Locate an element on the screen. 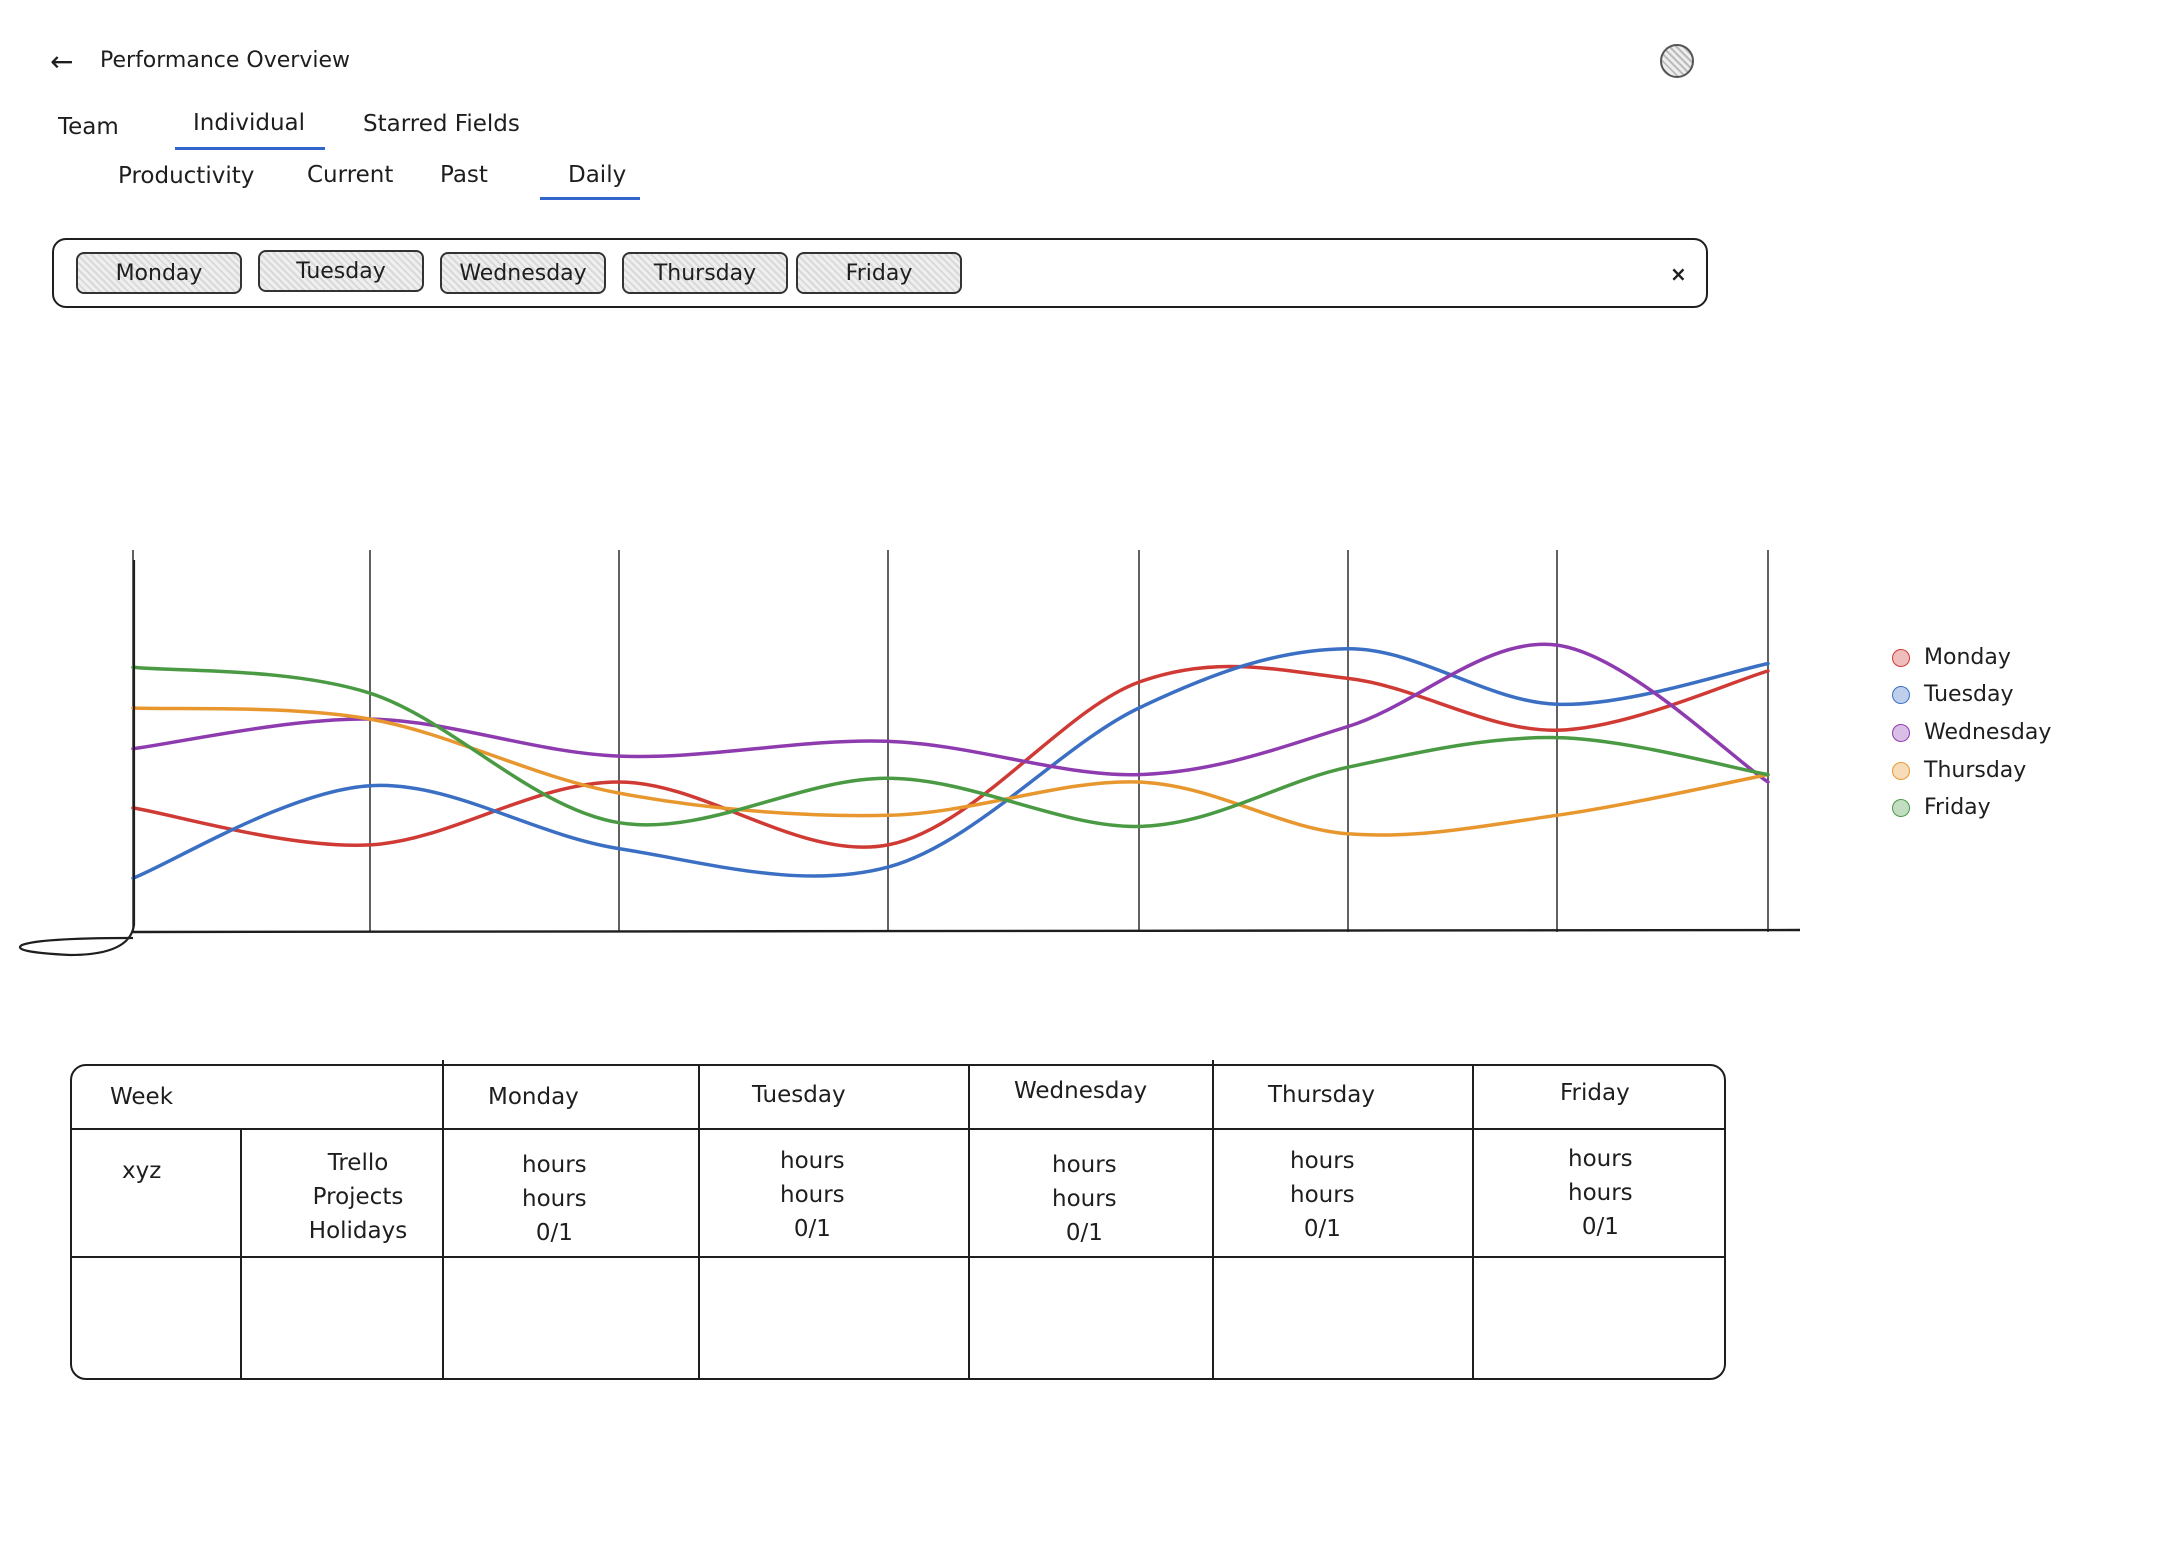 The height and width of the screenshot is (1556, 2158). monday-cell: hours hours 0/1 is located at coordinates (554, 1199).